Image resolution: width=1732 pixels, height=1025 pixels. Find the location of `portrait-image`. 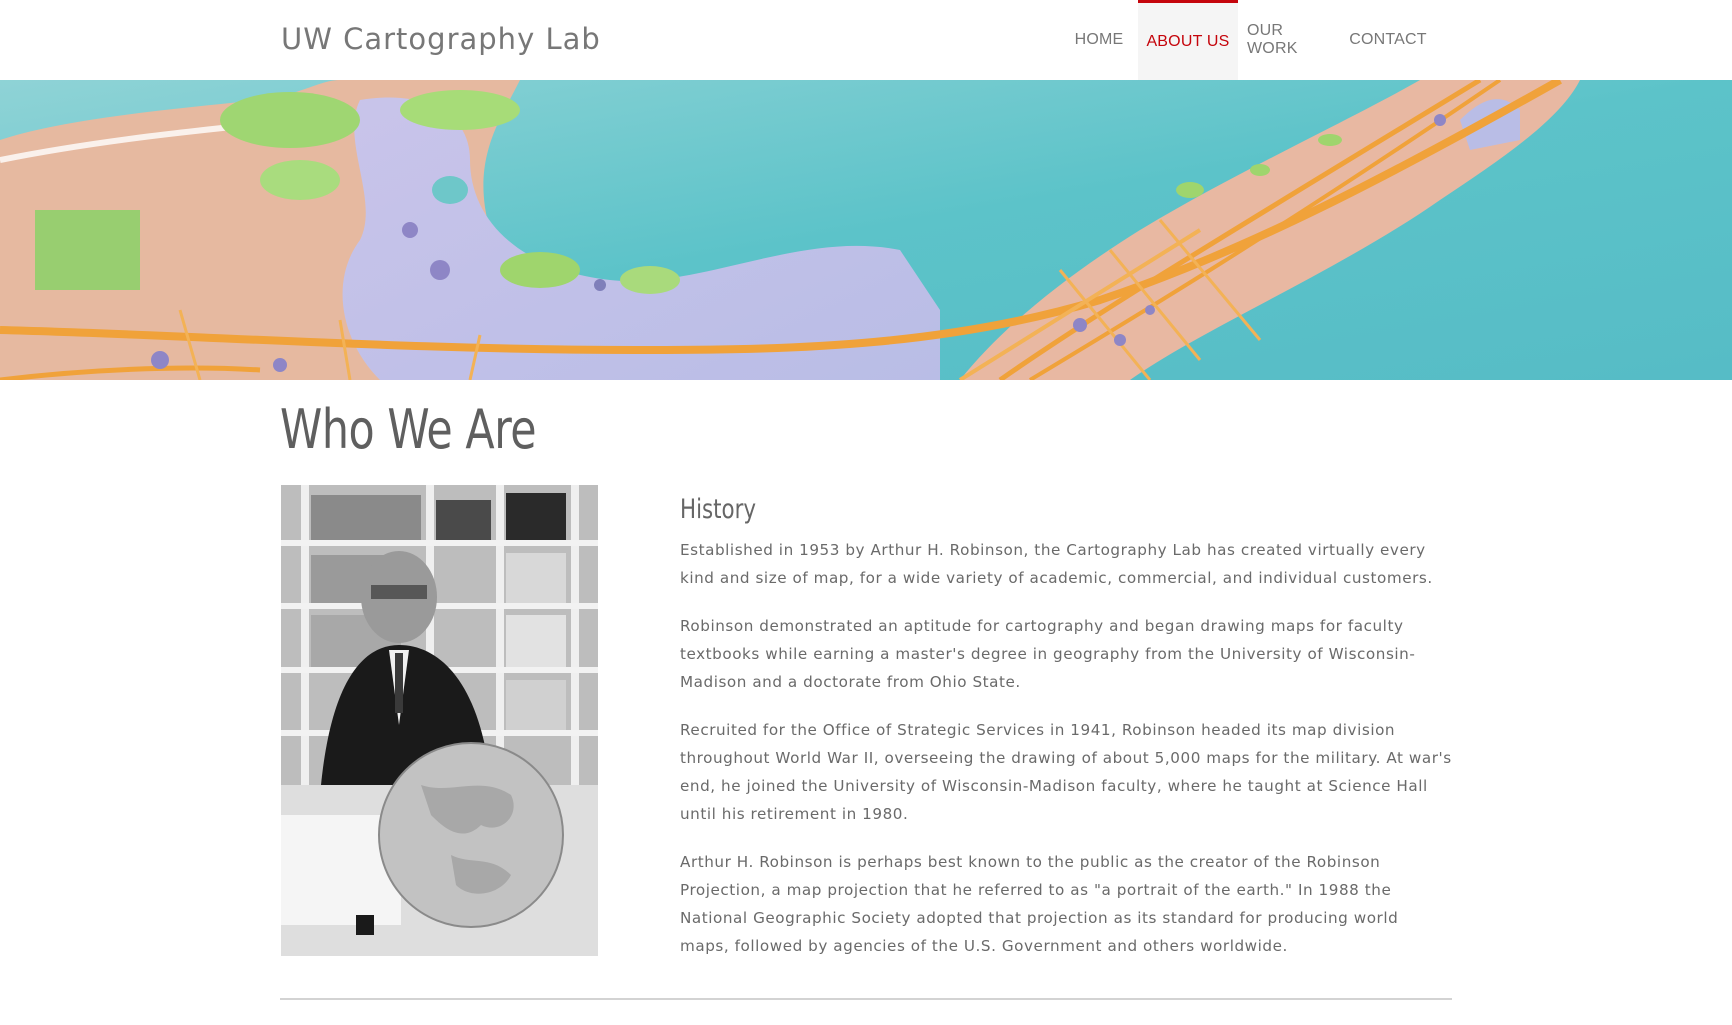

portrait-image is located at coordinates (439, 720).